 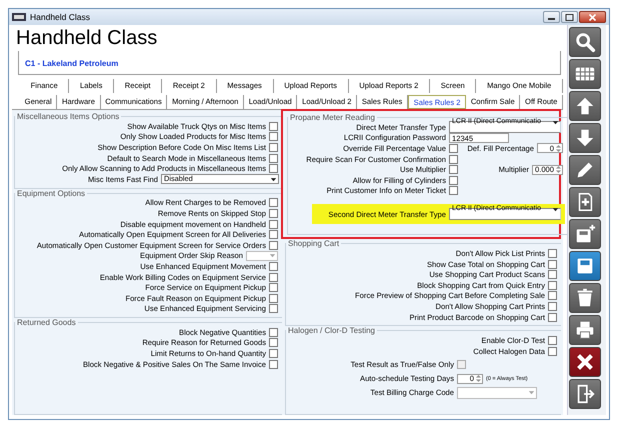 What do you see at coordinates (46, 323) in the screenshot?
I see `group-title: Returned Goods` at bounding box center [46, 323].